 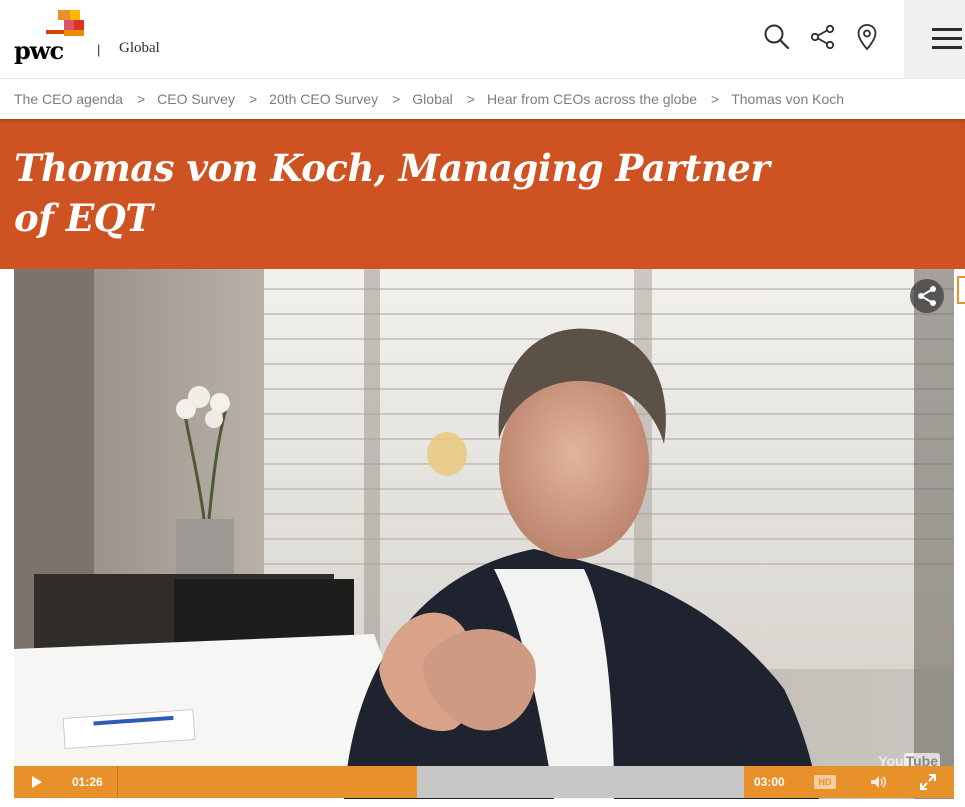 I want to click on menu-icon, so click(x=947, y=29).